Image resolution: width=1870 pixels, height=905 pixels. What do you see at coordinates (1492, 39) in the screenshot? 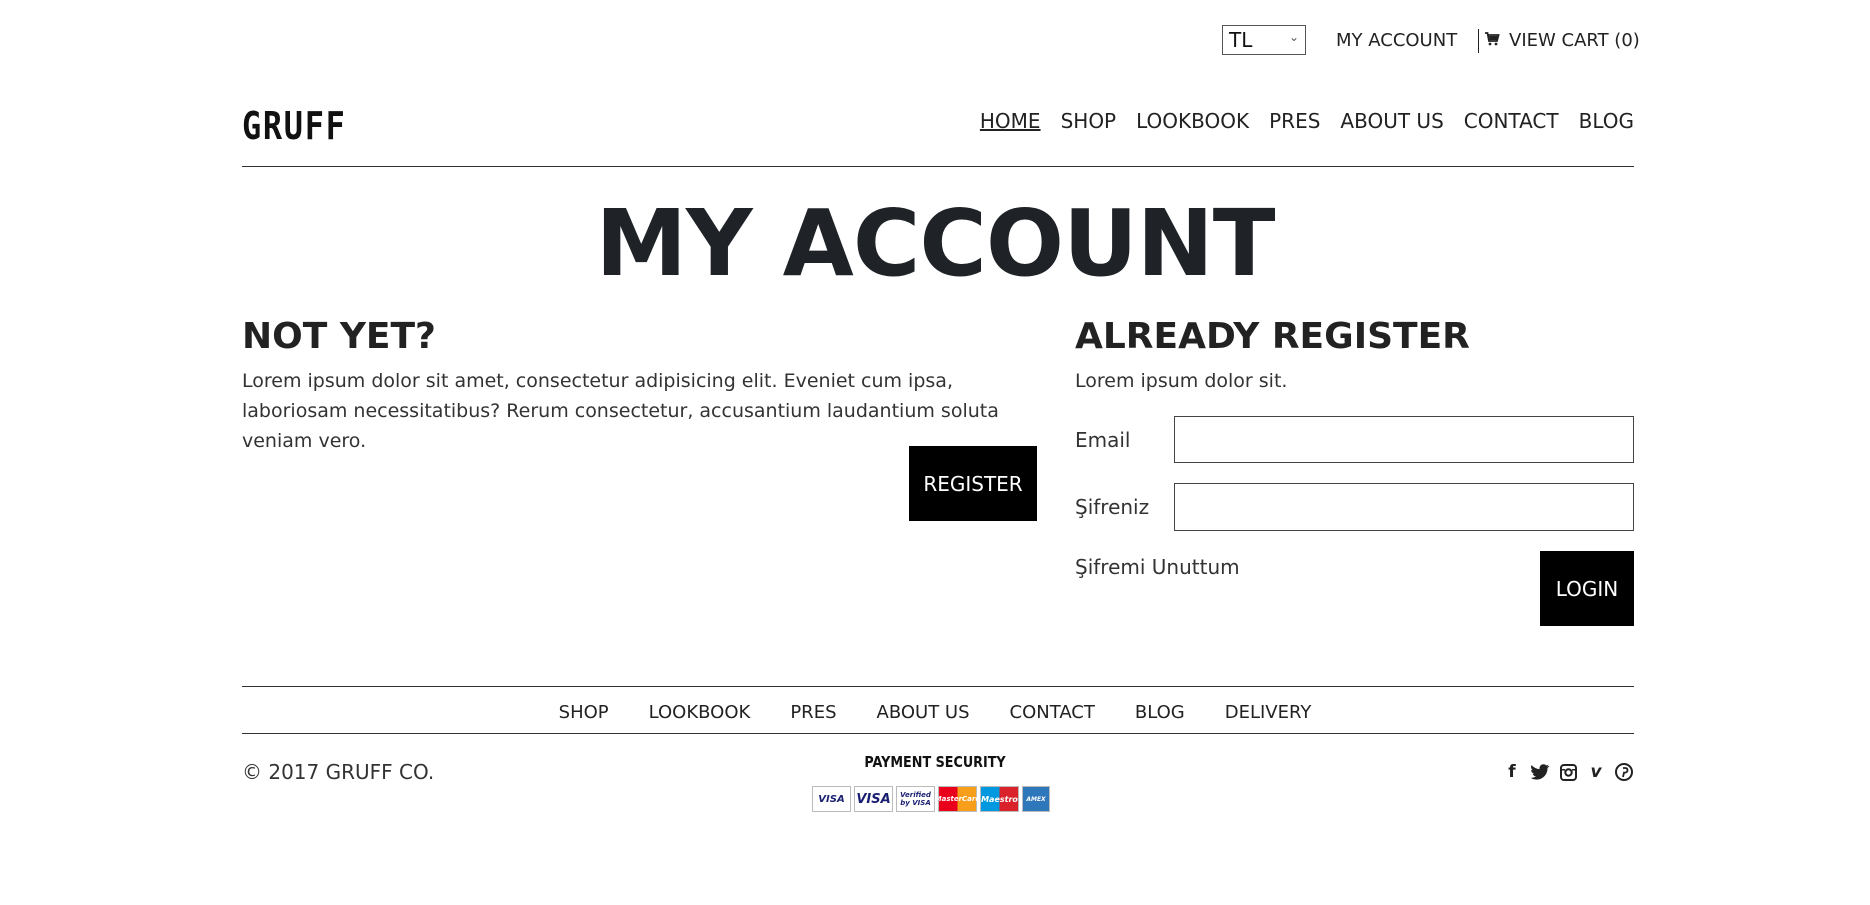
I see `cart-icon` at bounding box center [1492, 39].